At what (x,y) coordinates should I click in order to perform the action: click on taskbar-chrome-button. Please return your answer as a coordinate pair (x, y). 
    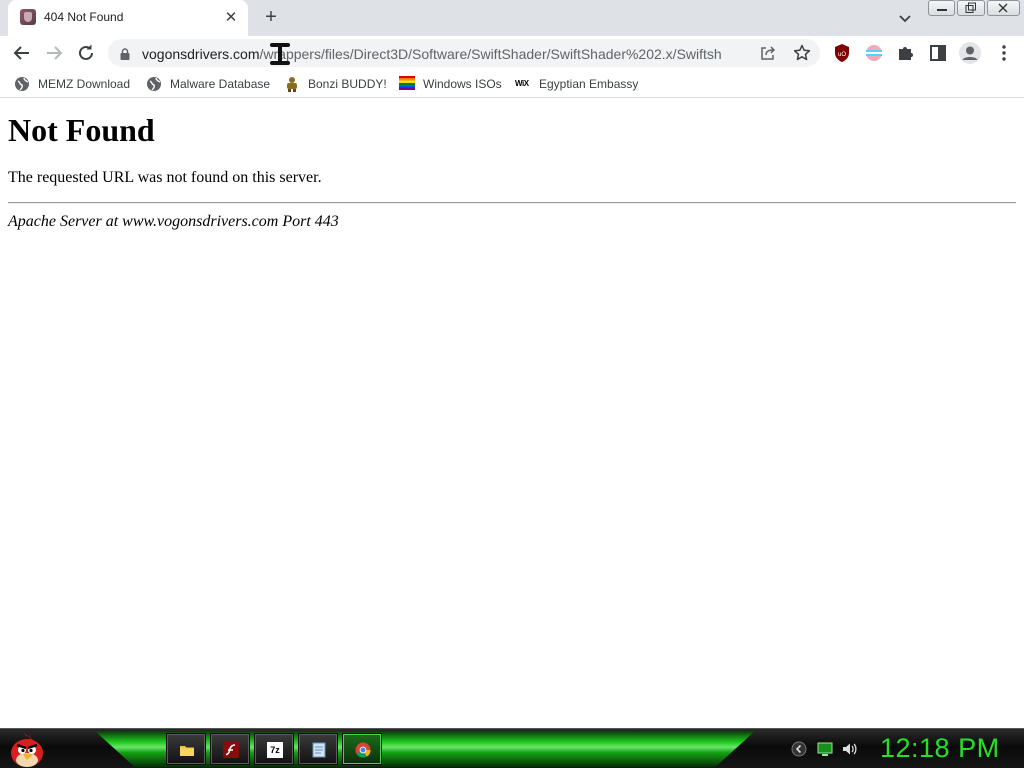
    Looking at the image, I should click on (362, 749).